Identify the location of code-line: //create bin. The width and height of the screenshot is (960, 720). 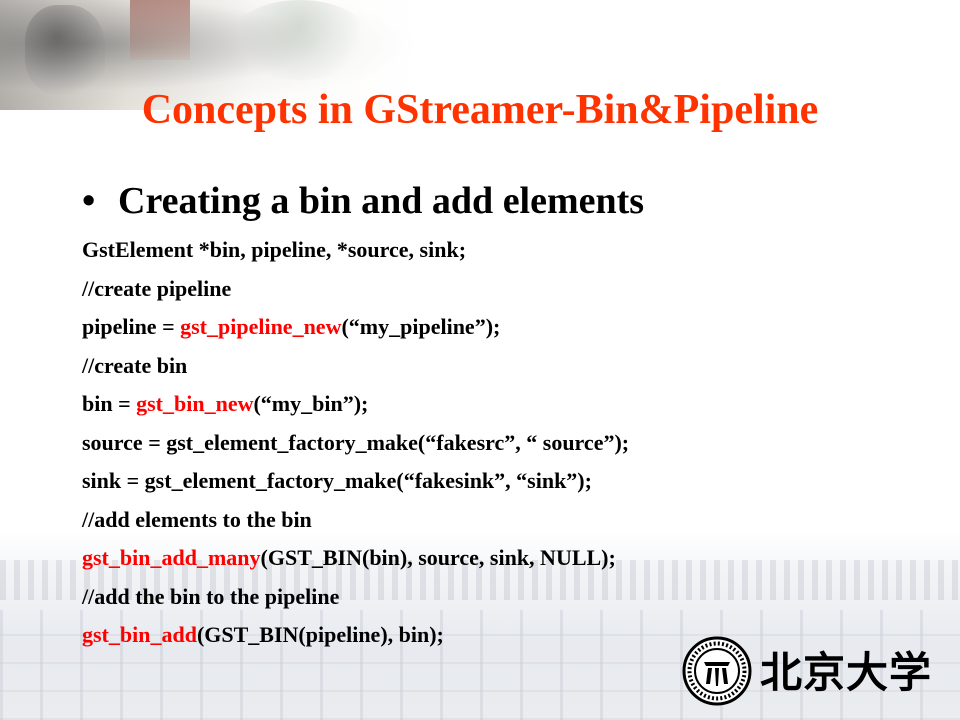
(512, 367).